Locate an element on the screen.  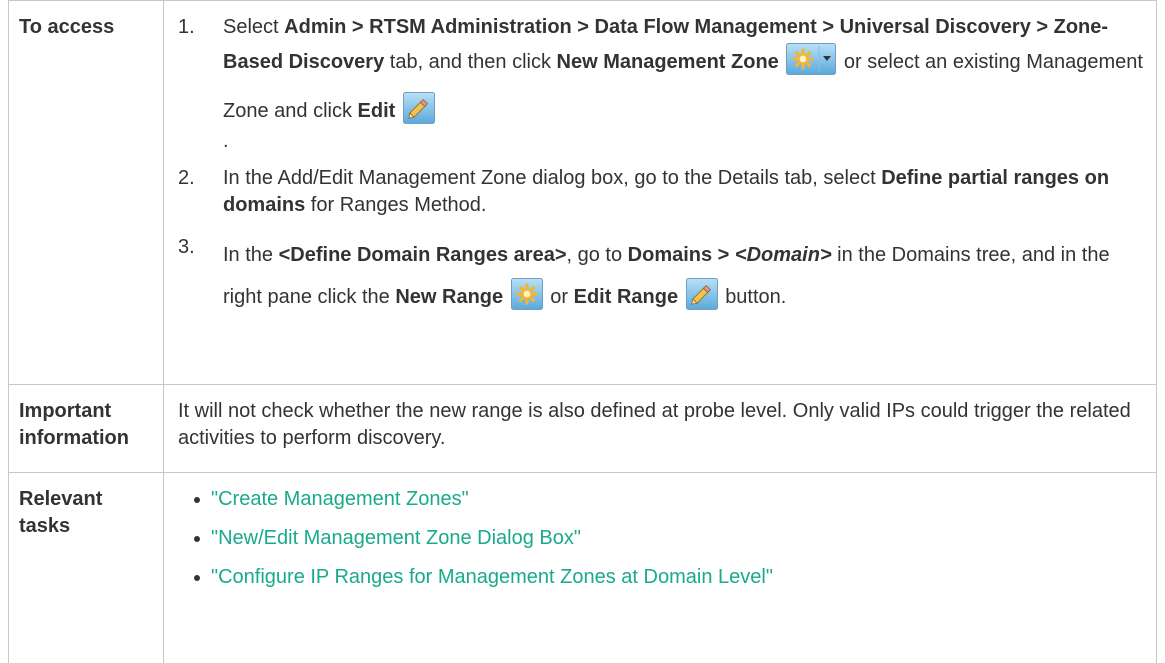
step-1-new-management-zone: New Management Zone is located at coordinates (667, 62).